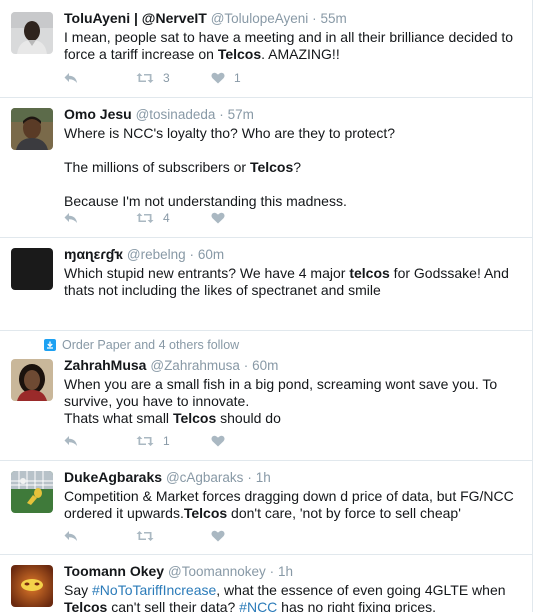 This screenshot has height=612, width=538. What do you see at coordinates (105, 365) in the screenshot?
I see `display-name: ZahrahMusa` at bounding box center [105, 365].